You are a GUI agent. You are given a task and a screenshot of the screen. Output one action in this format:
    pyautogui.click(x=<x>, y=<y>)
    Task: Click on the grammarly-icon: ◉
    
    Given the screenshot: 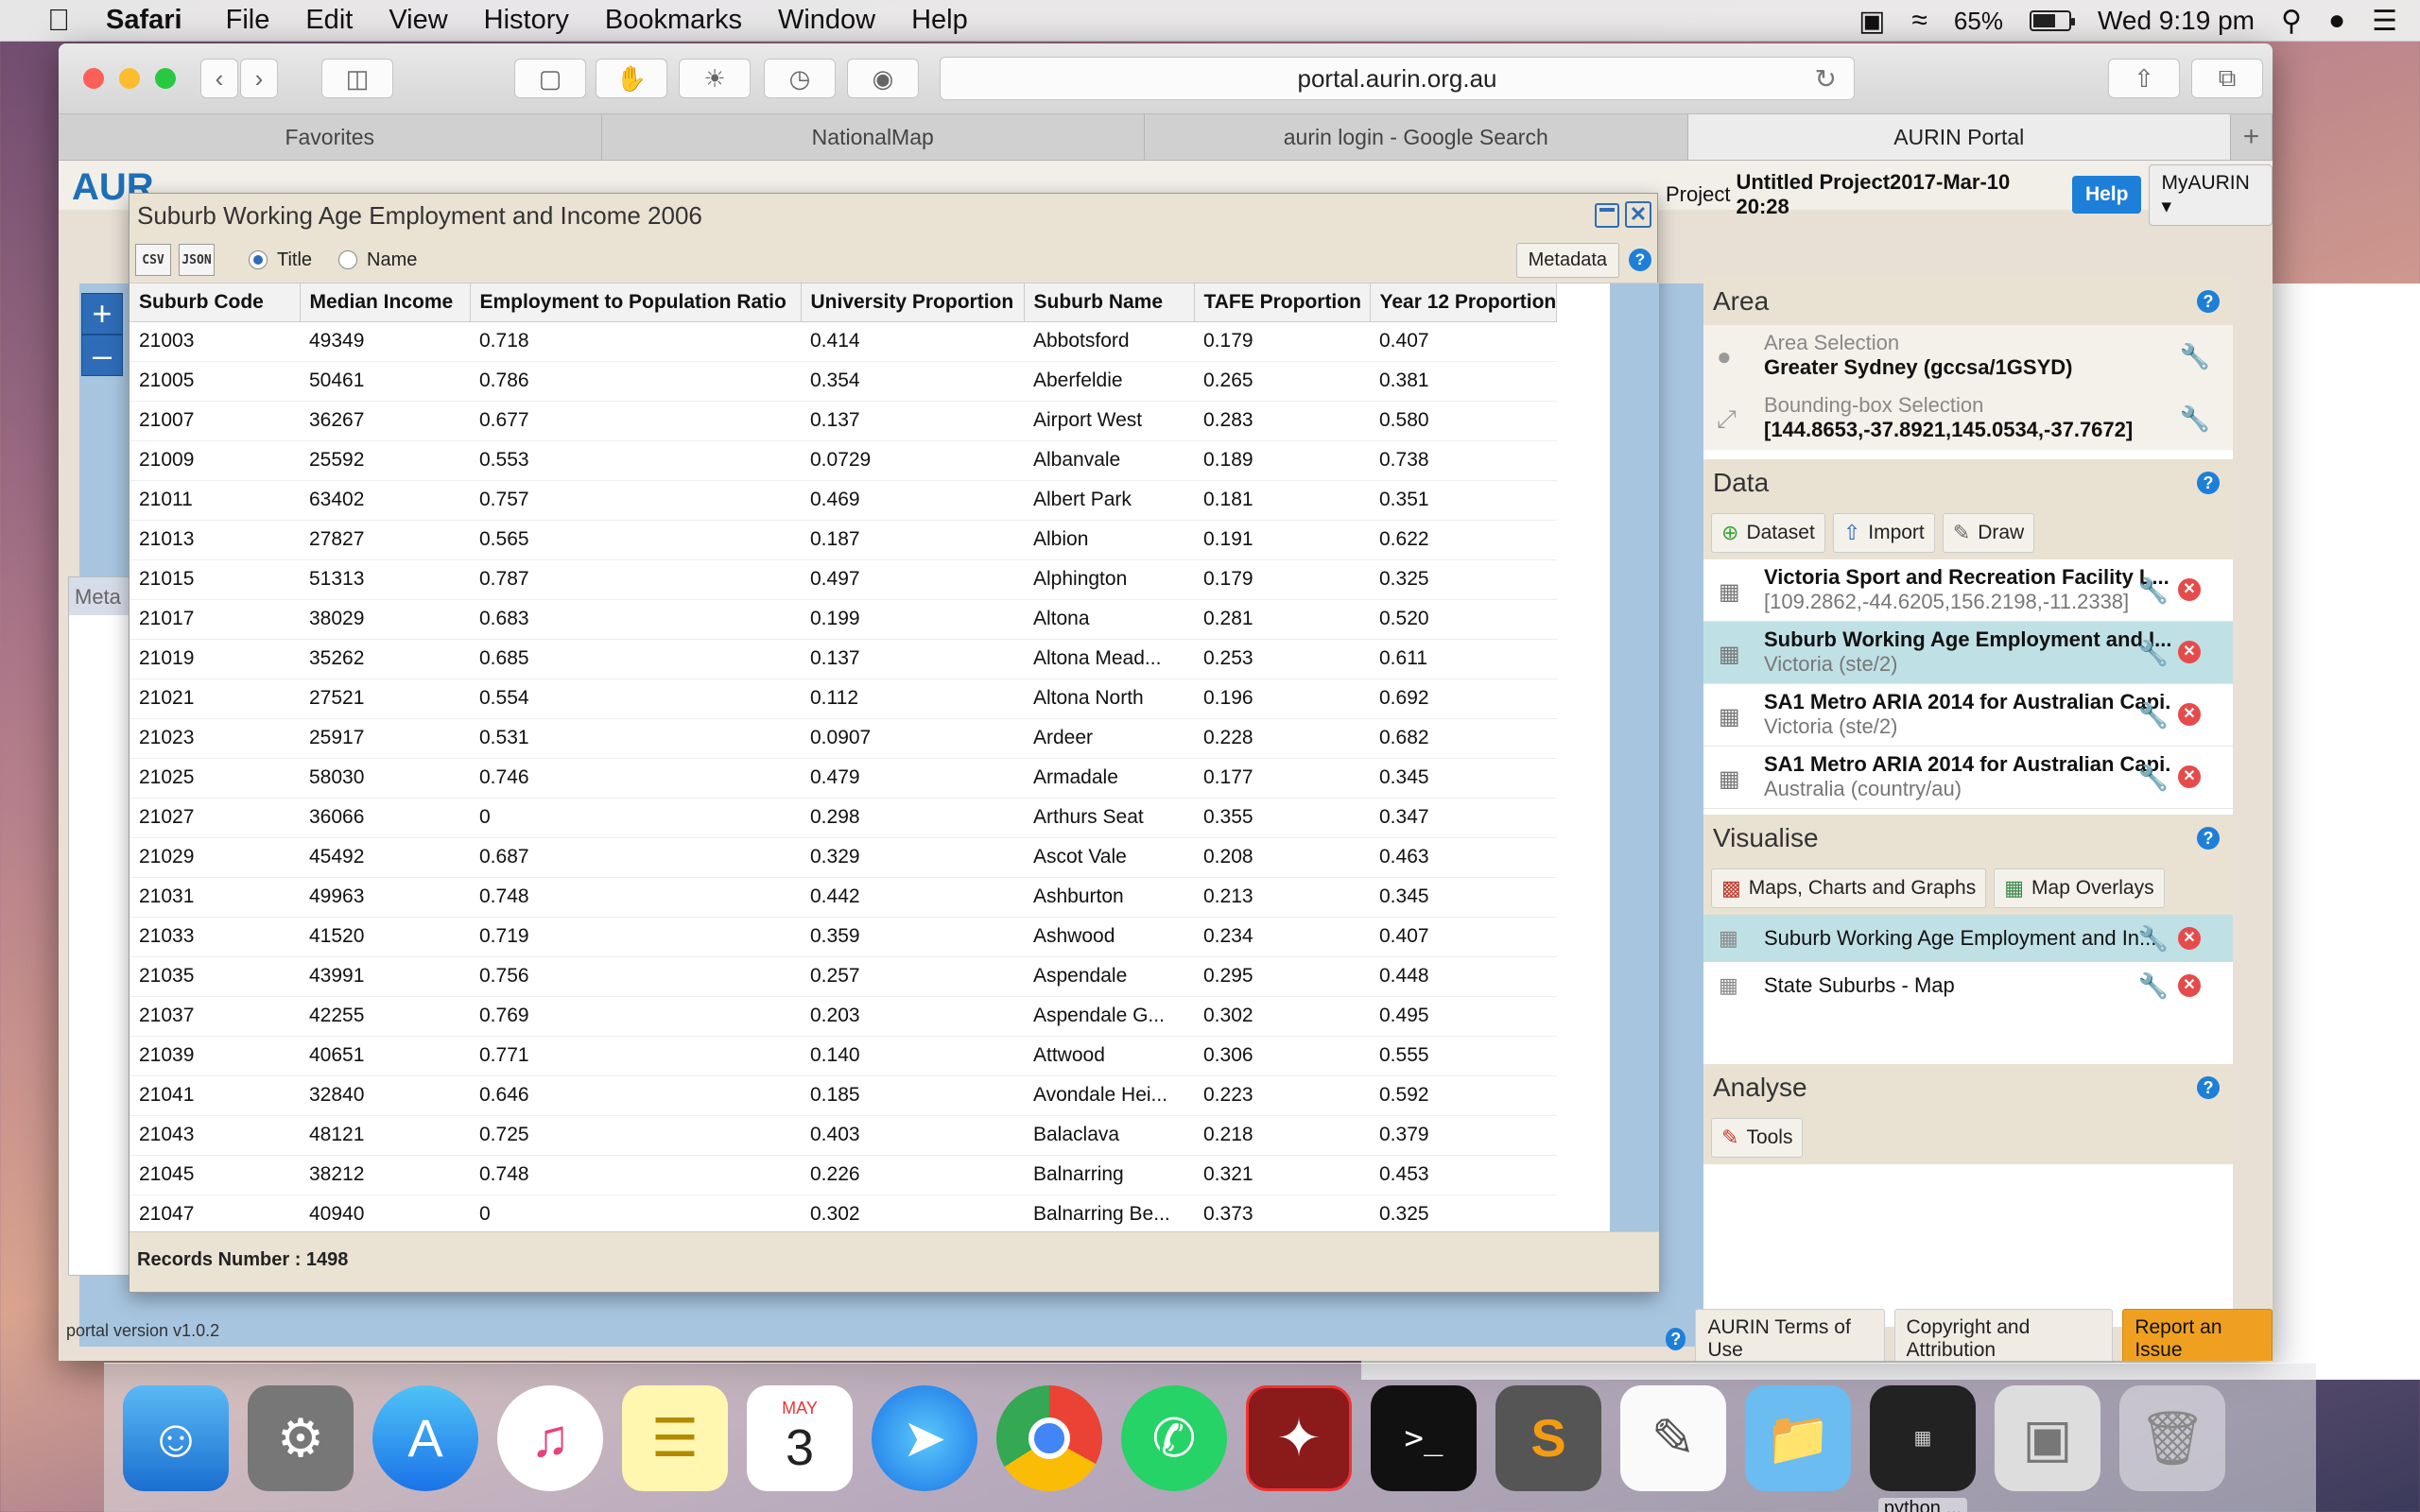 What is the action you would take?
    pyautogui.click(x=883, y=78)
    